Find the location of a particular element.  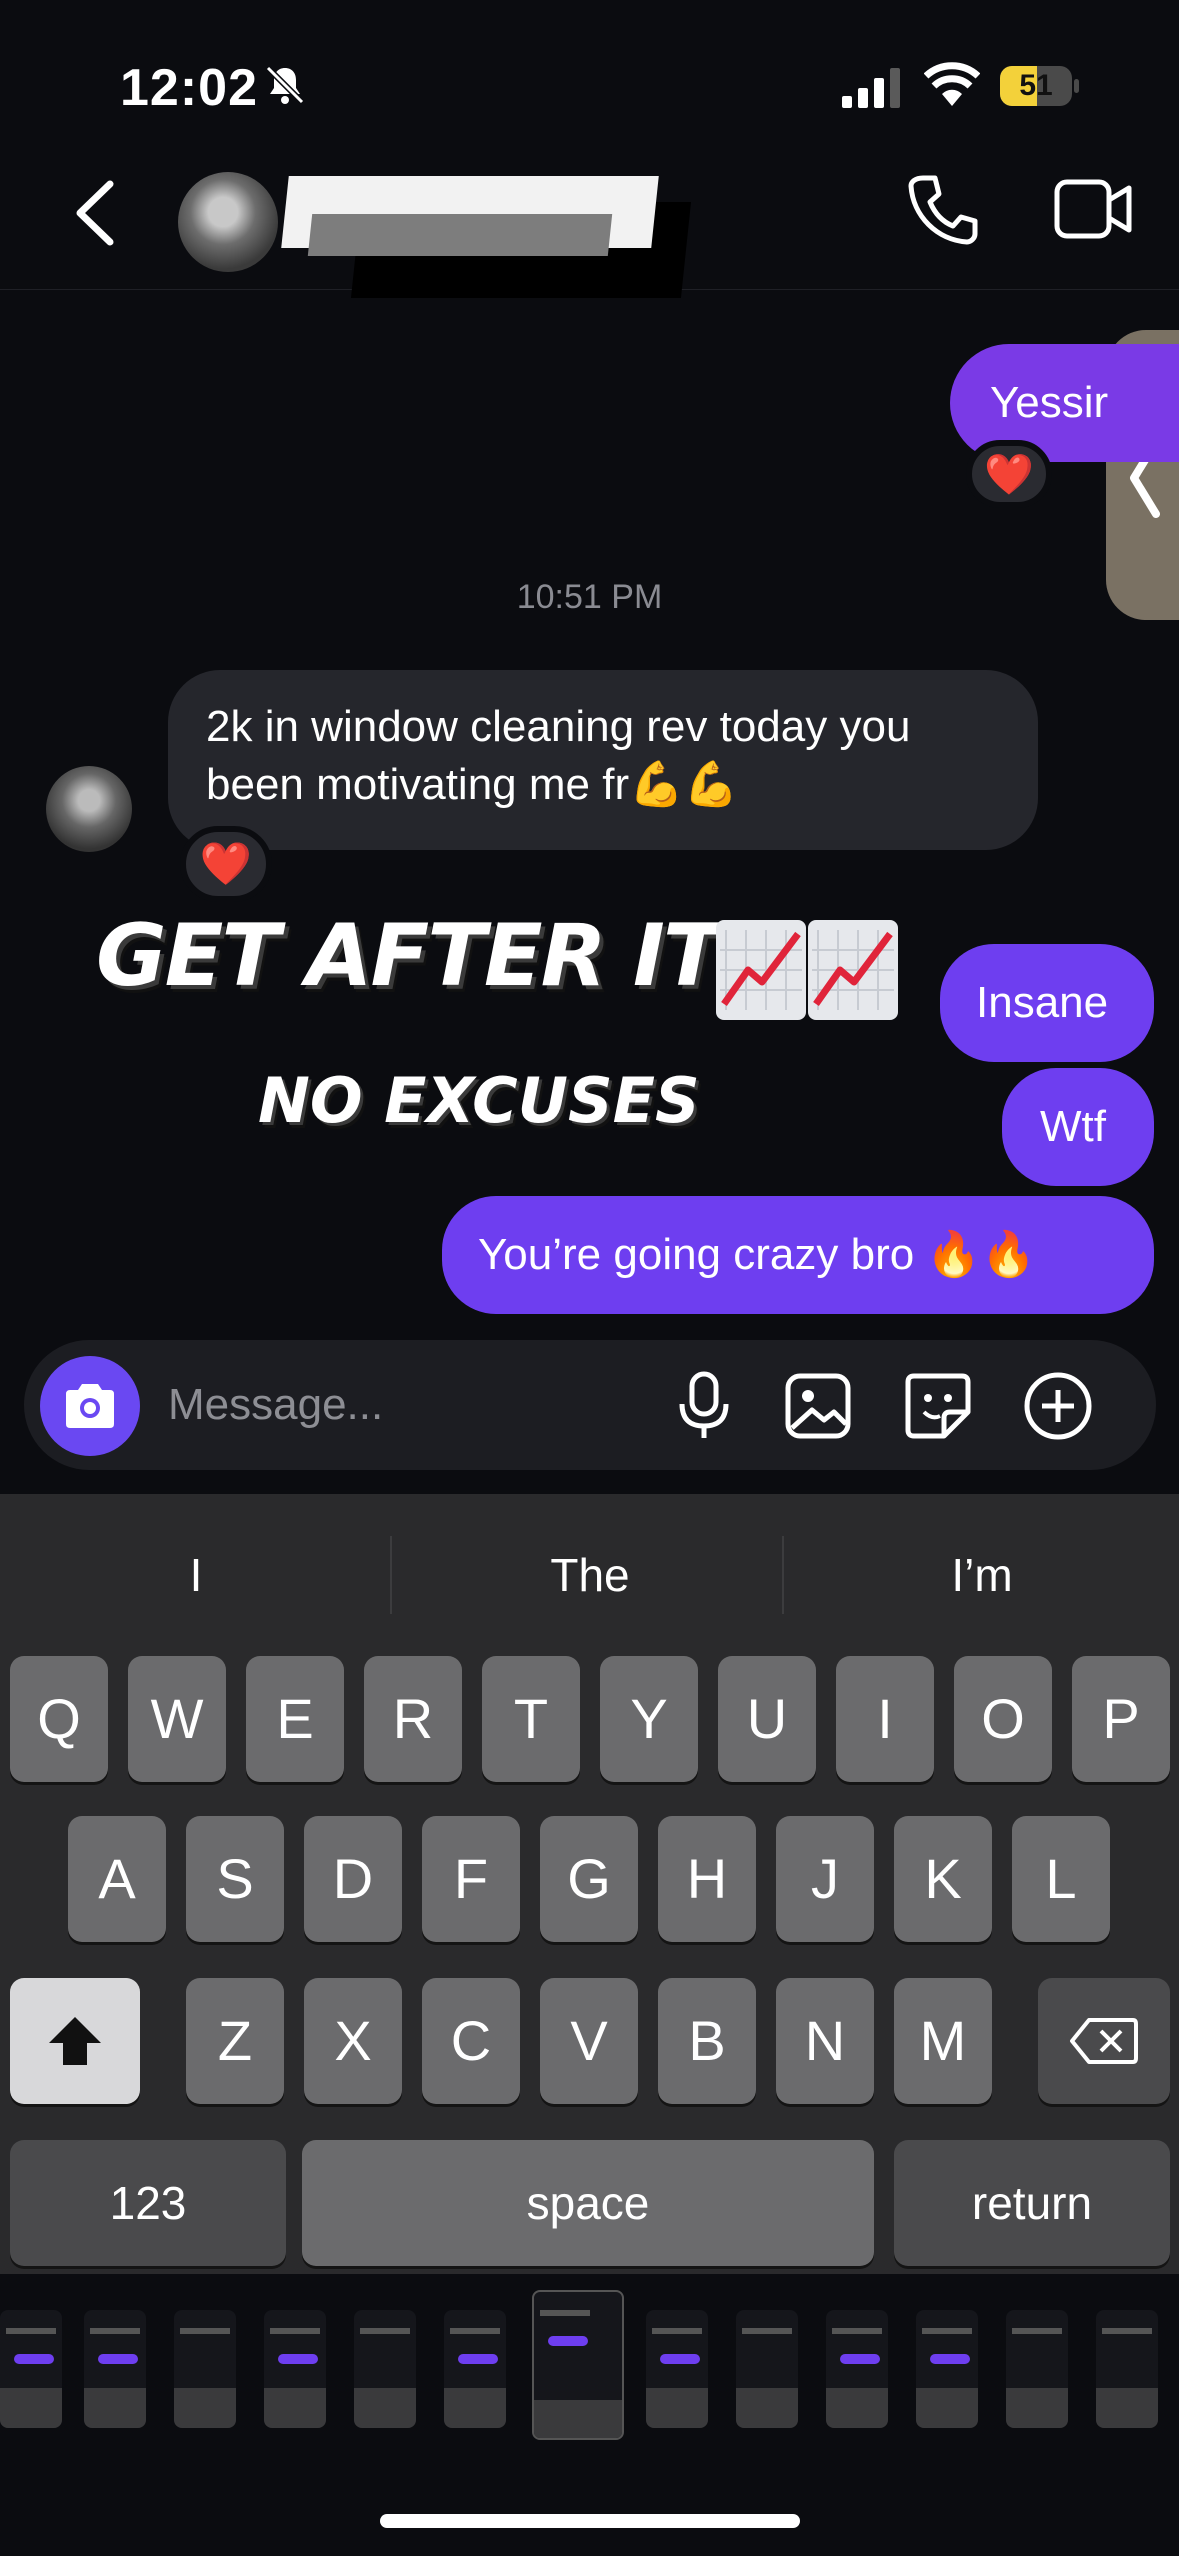

key-j: J is located at coordinates (825, 1879).